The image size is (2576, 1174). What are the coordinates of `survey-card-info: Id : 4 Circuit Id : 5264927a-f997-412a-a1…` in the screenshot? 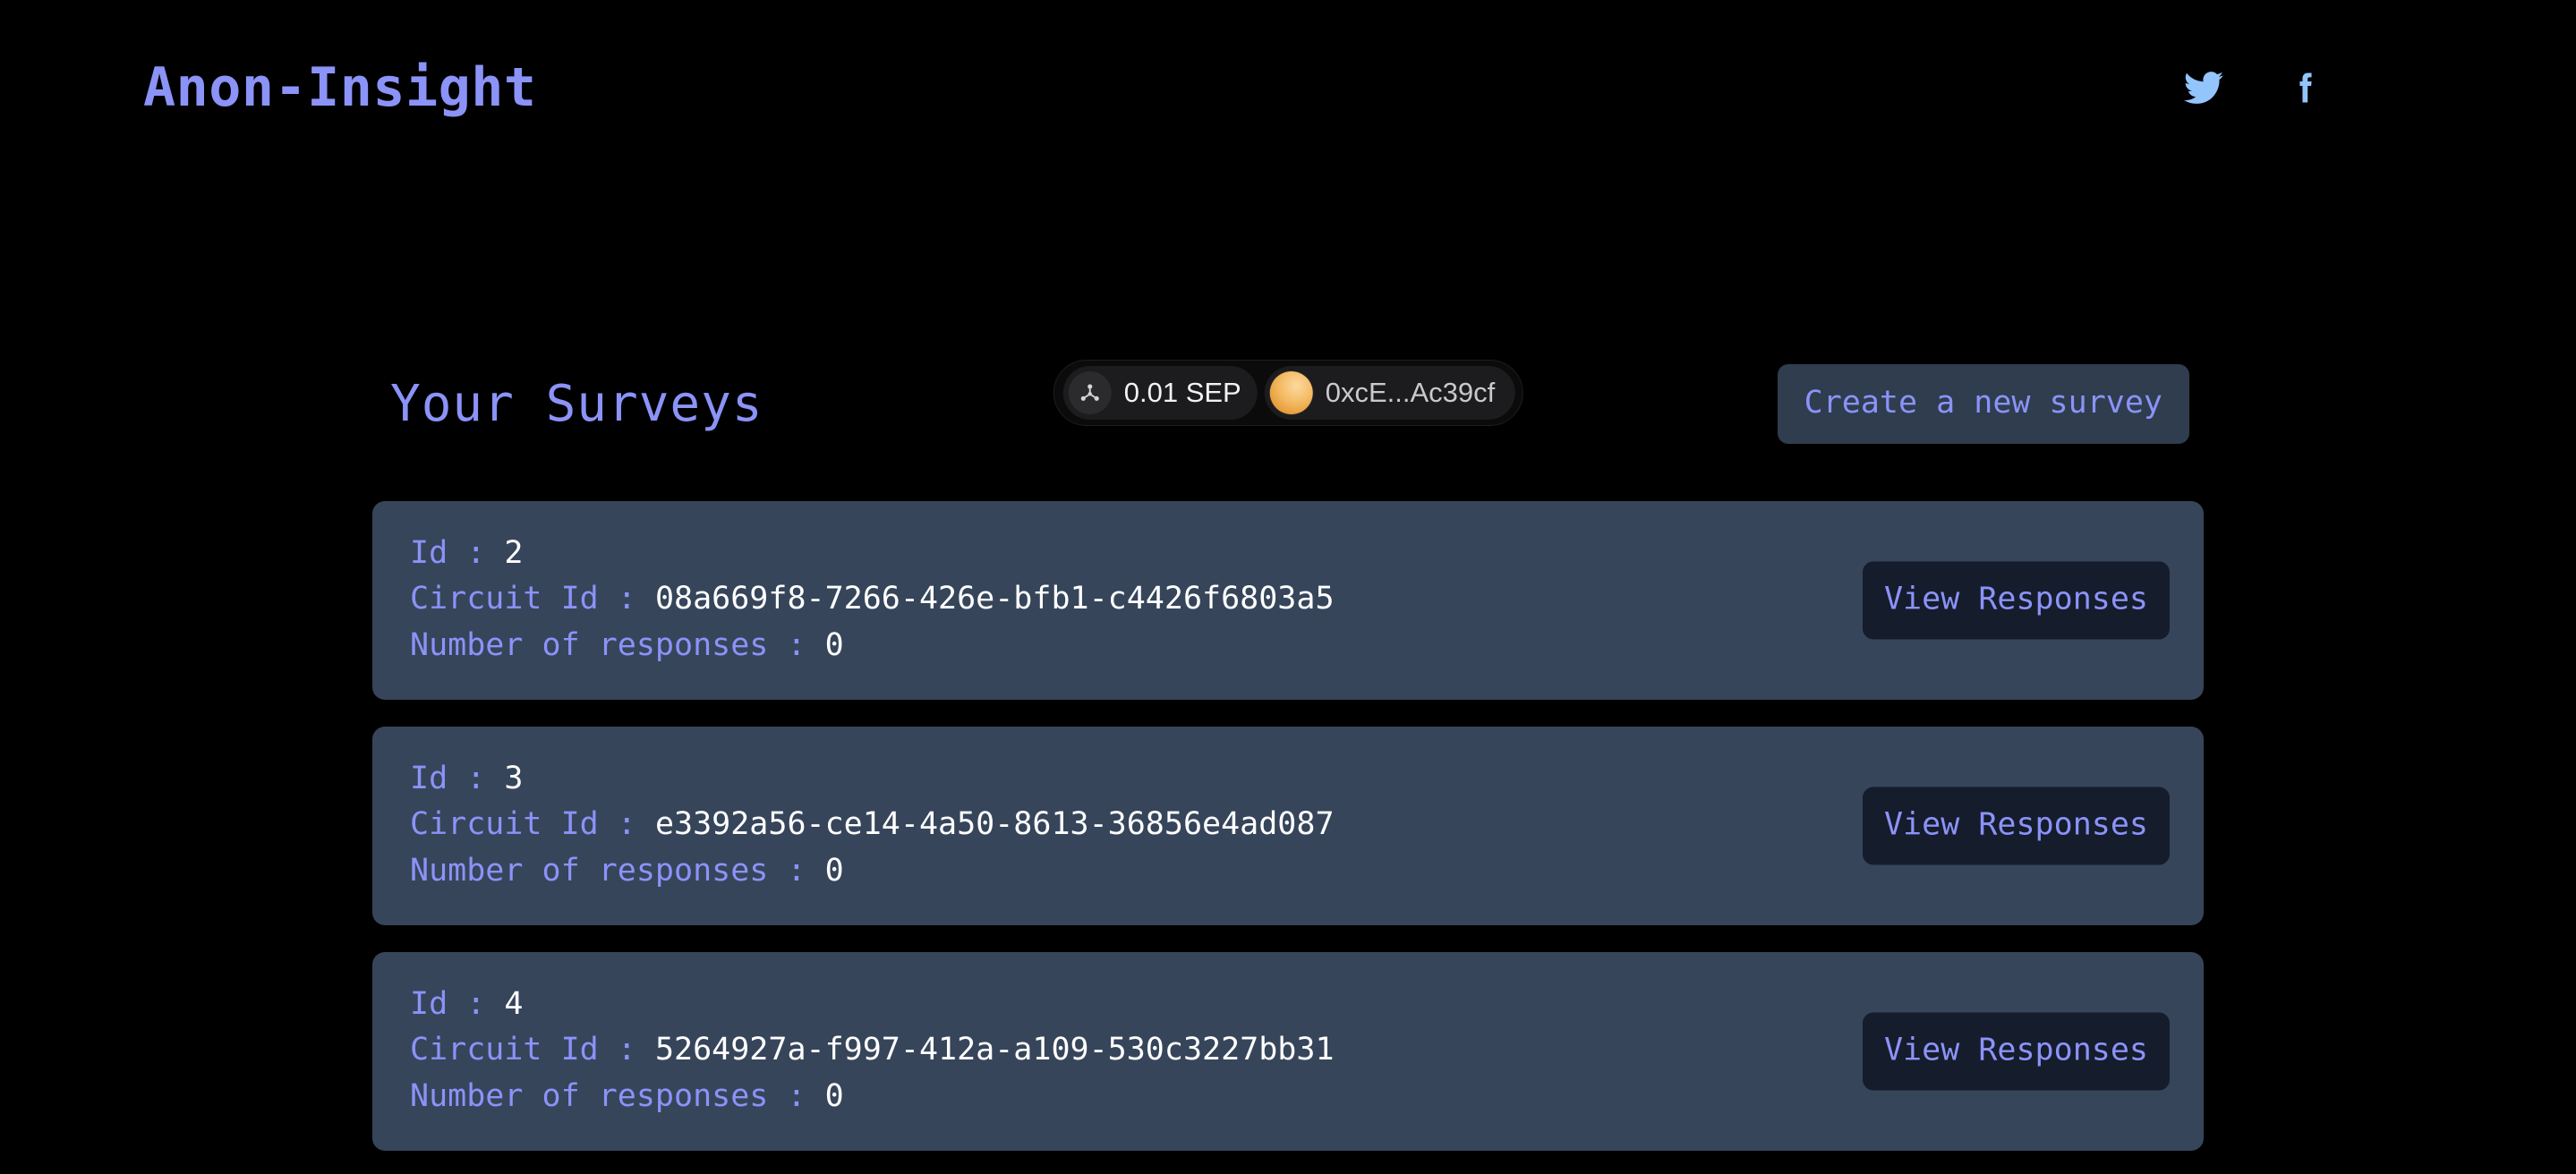 It's located at (872, 1050).